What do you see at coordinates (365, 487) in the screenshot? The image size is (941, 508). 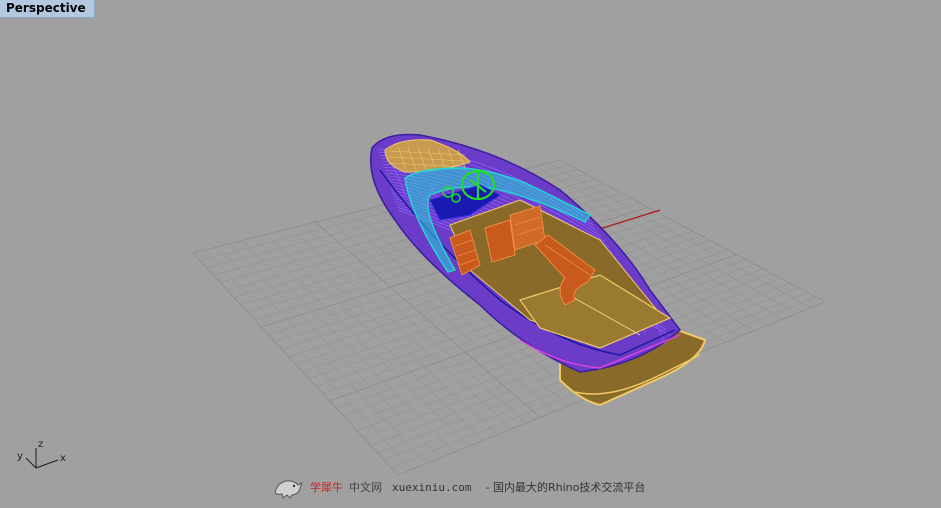 I see `watermark-brand-rest: 中文网` at bounding box center [365, 487].